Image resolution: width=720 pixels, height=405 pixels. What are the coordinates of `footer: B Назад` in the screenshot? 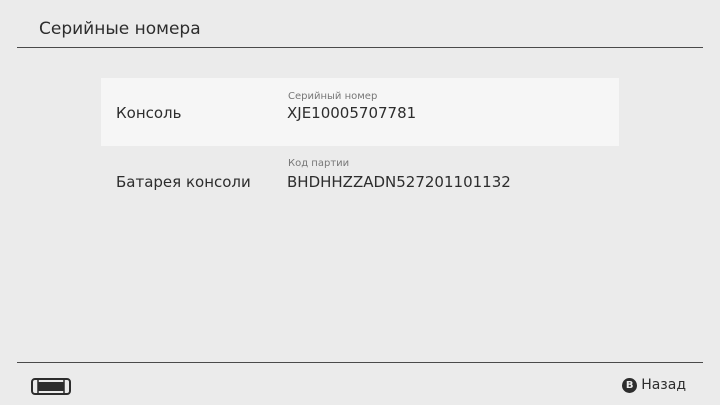 It's located at (360, 384).